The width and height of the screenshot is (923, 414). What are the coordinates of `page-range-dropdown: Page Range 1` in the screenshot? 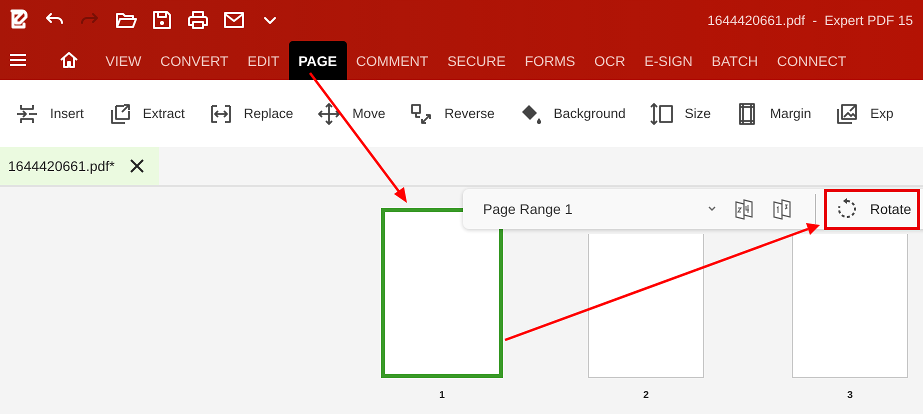 It's located at (600, 209).